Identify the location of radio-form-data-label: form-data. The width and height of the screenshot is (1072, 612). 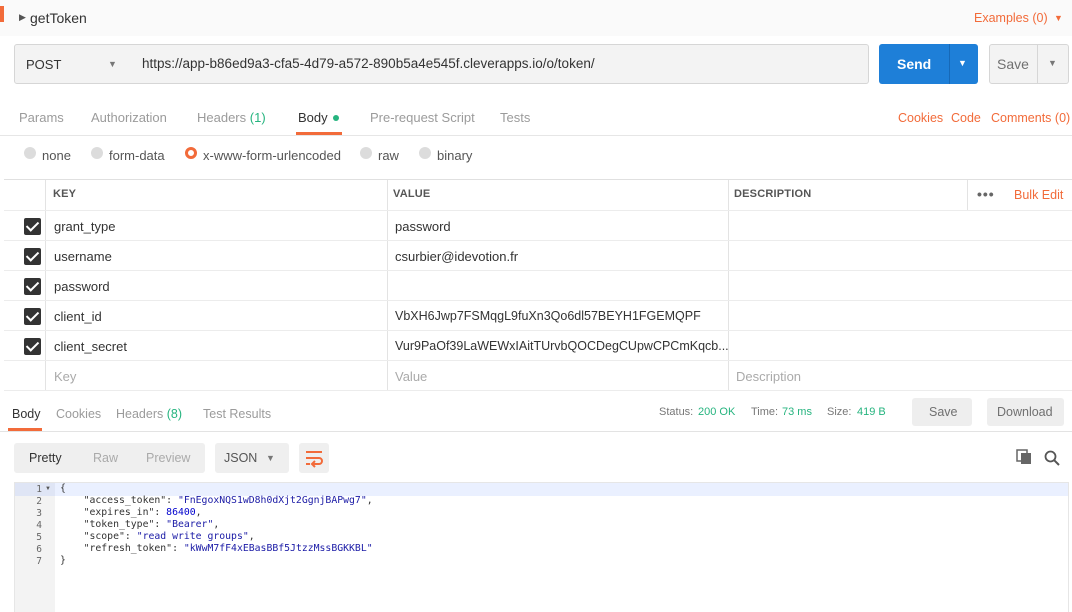
(137, 155).